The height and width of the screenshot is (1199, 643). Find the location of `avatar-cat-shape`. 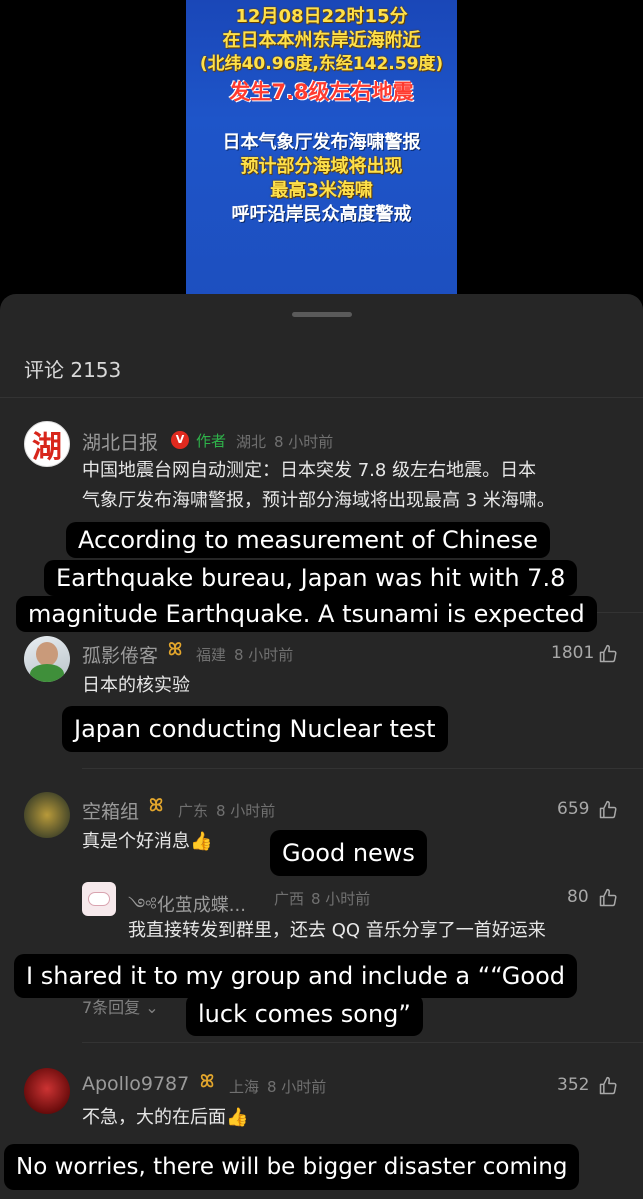

avatar-cat-shape is located at coordinates (99, 899).